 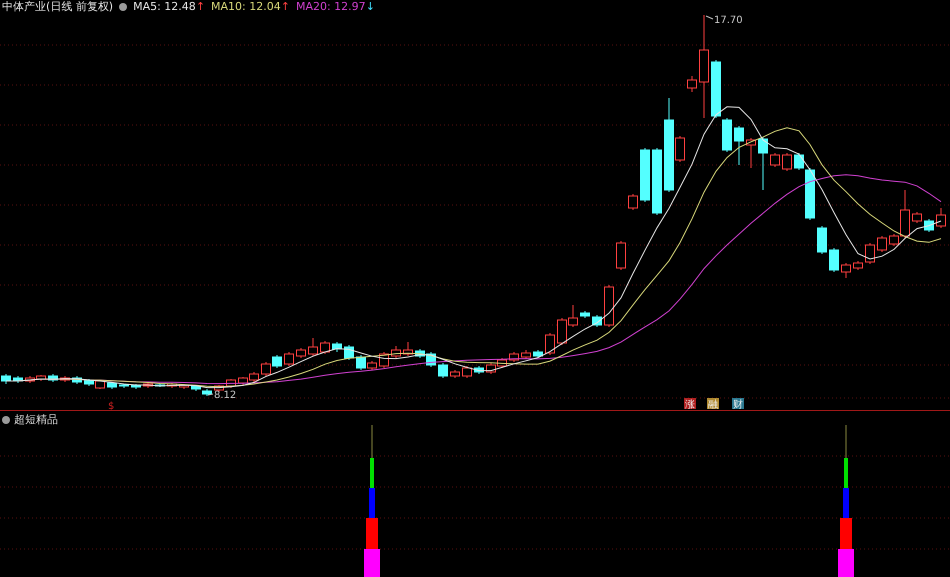 I want to click on indicator-title: 超短精品, so click(x=36, y=419).